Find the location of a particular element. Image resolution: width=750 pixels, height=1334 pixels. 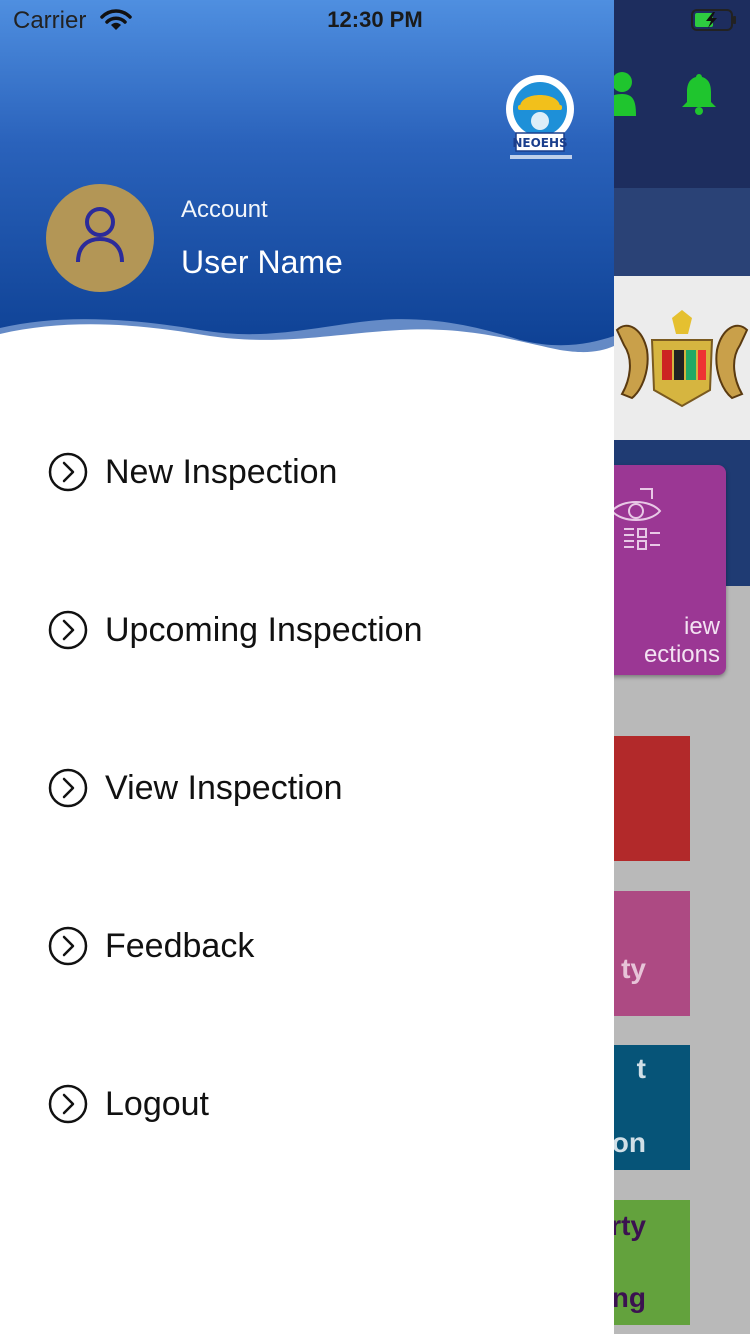

tile-label-line1: rty is located at coordinates (628, 1225).